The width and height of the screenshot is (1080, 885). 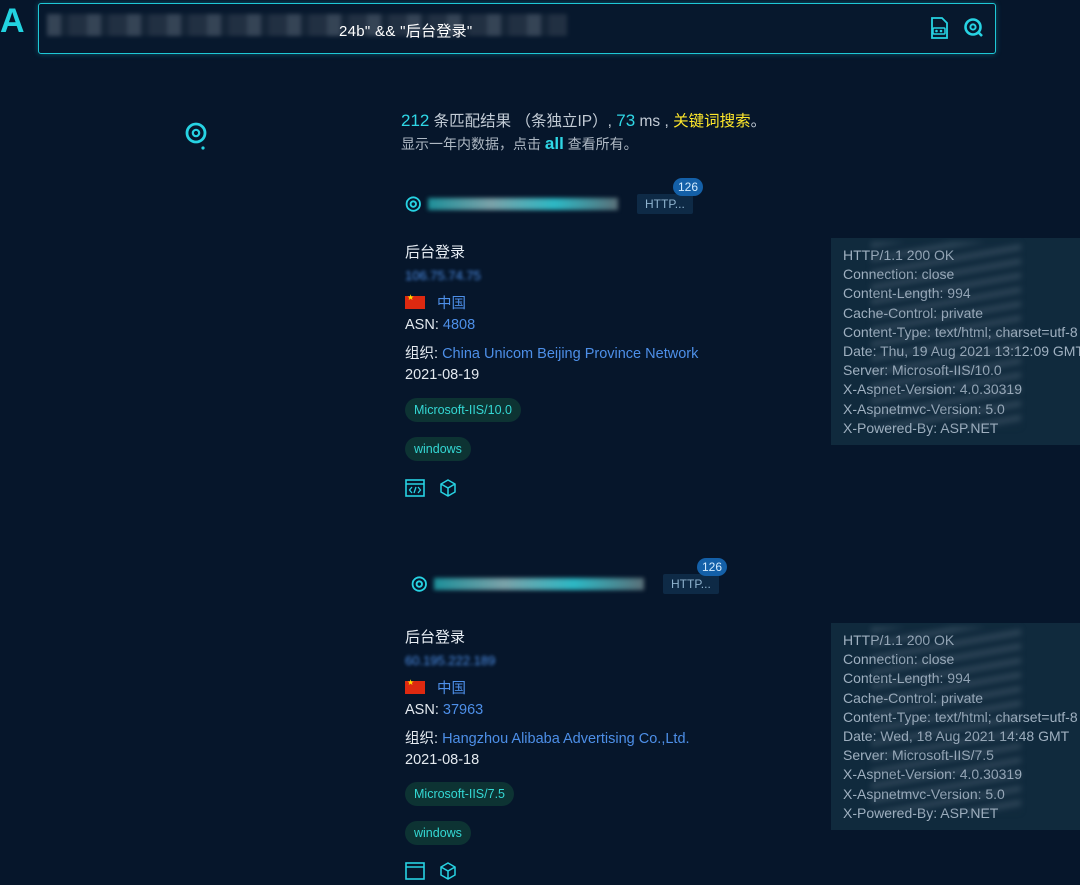 I want to click on summary-period: 。, so click(x=758, y=121).